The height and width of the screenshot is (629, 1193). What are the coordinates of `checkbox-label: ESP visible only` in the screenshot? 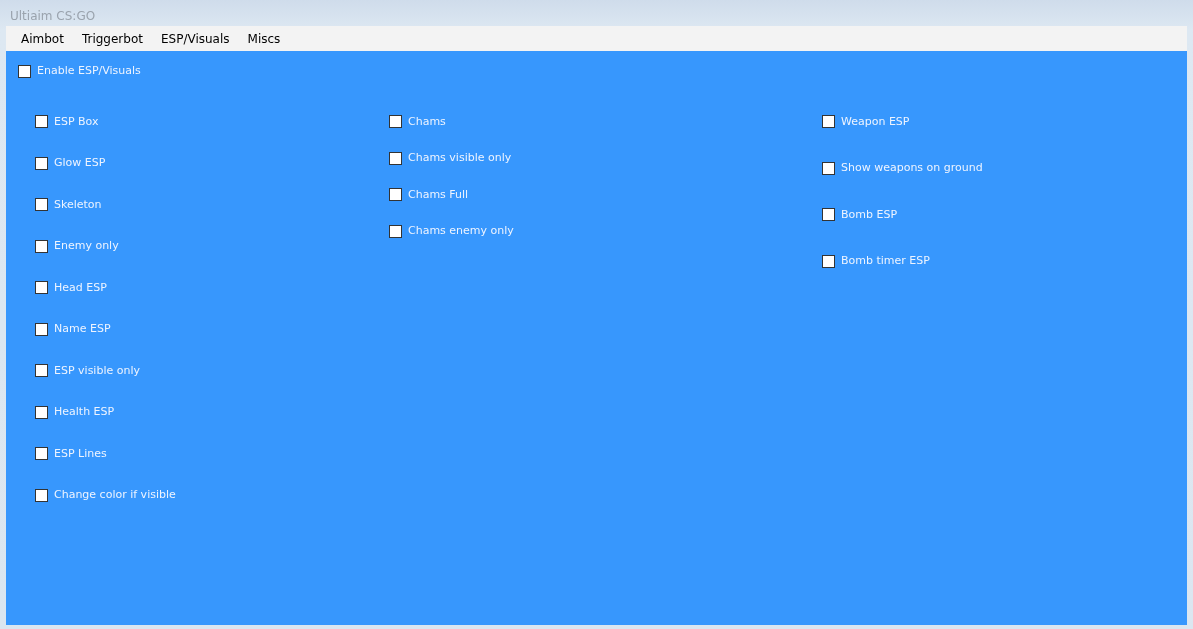 It's located at (97, 370).